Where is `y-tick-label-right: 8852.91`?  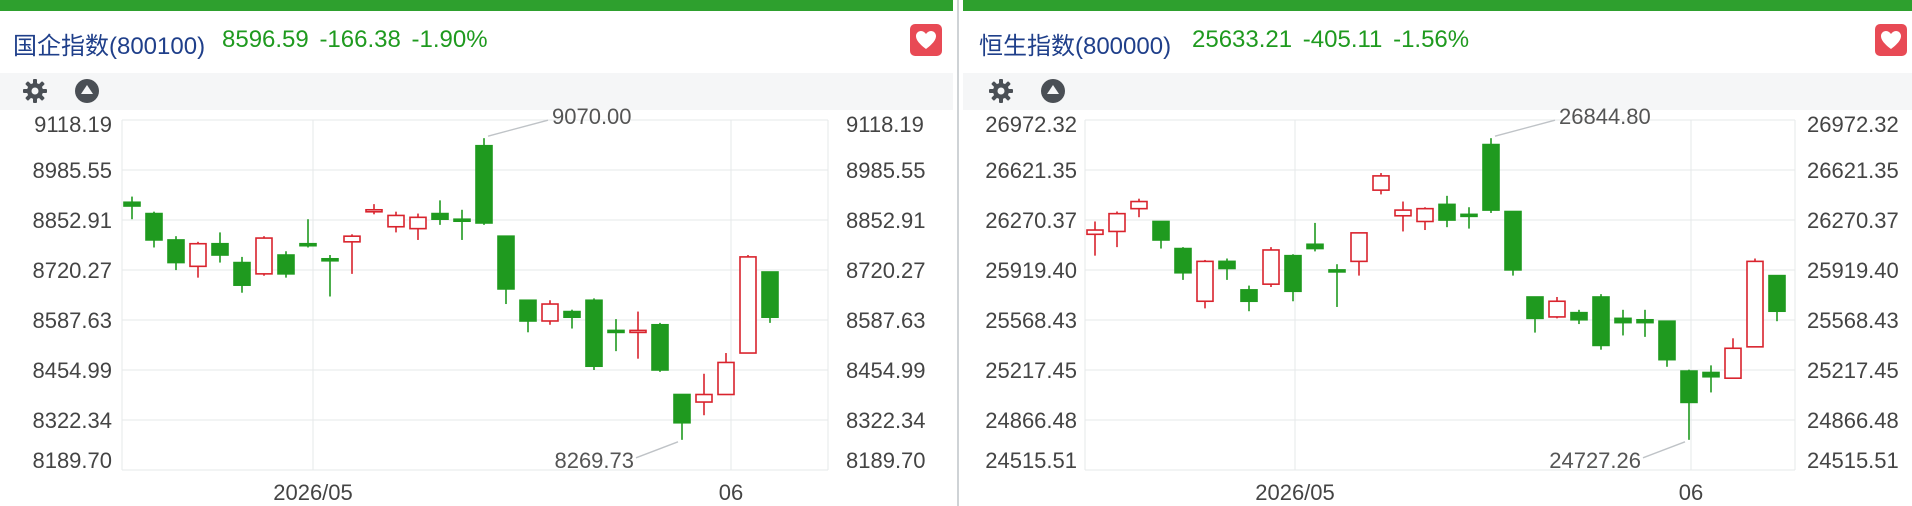 y-tick-label-right: 8852.91 is located at coordinates (886, 220).